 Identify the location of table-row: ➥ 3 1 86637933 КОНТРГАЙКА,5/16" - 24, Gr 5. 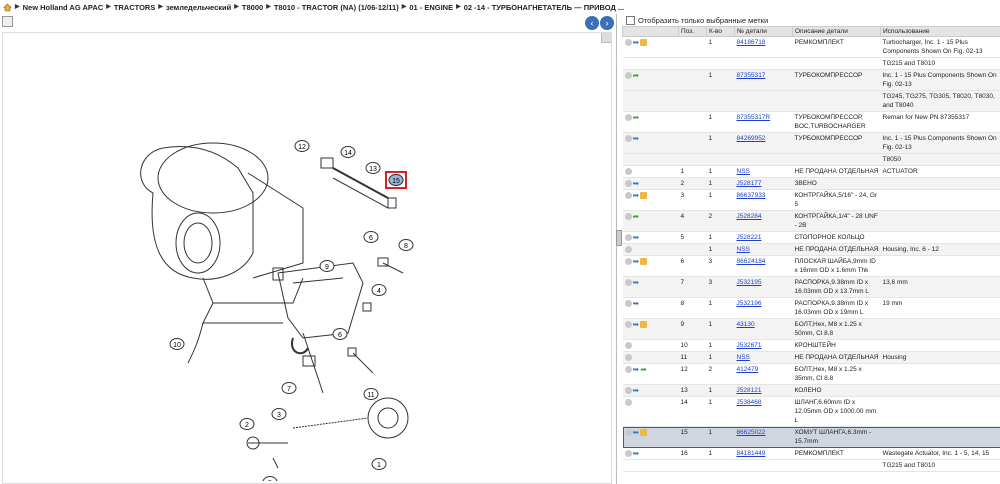
(811, 200).